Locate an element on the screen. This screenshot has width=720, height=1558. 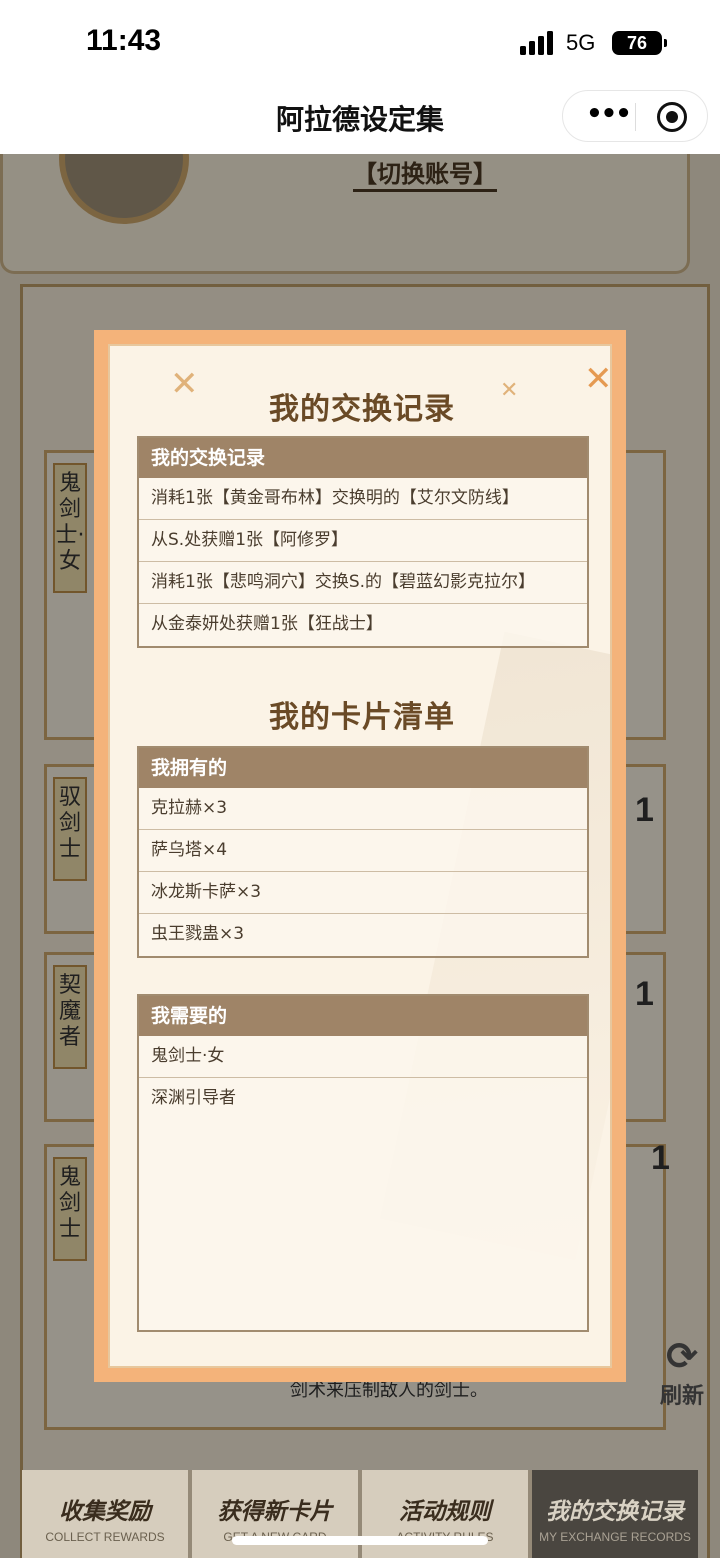
owned-cards-table: 我拥有的 克拉赫×3 萨乌塔×4 冰龙斯卡萨×3 虫王戮蛊×3 is located at coordinates (363, 852).